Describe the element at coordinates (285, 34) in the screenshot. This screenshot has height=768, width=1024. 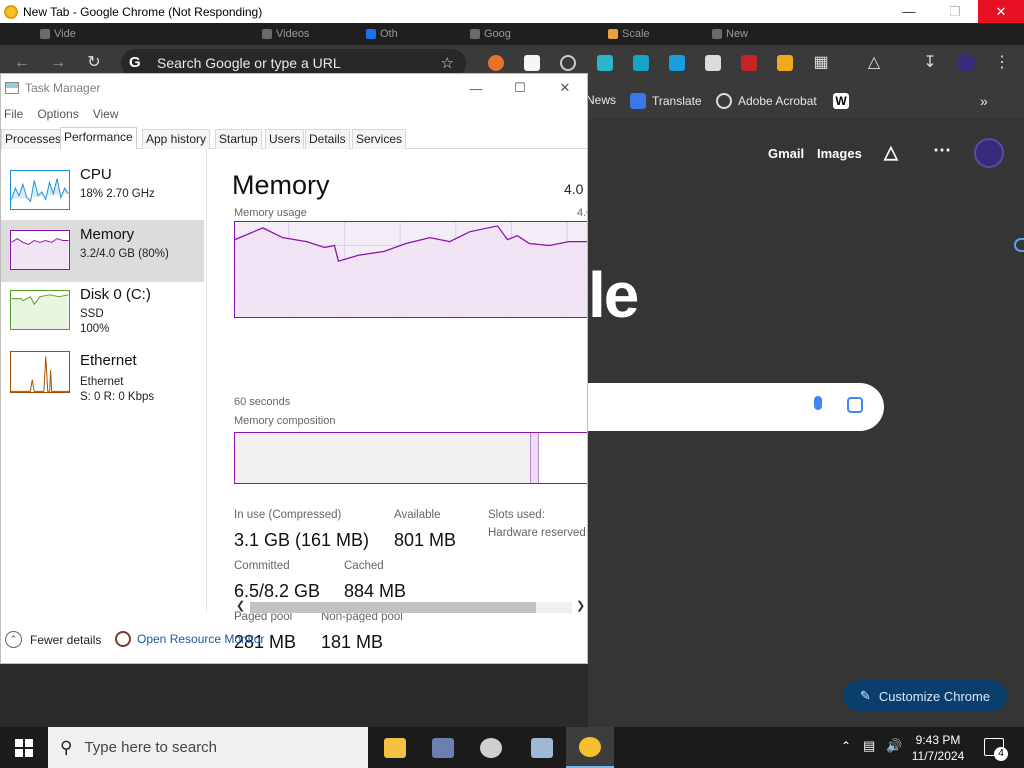
I see `chrome-tab: Videos` at that location.